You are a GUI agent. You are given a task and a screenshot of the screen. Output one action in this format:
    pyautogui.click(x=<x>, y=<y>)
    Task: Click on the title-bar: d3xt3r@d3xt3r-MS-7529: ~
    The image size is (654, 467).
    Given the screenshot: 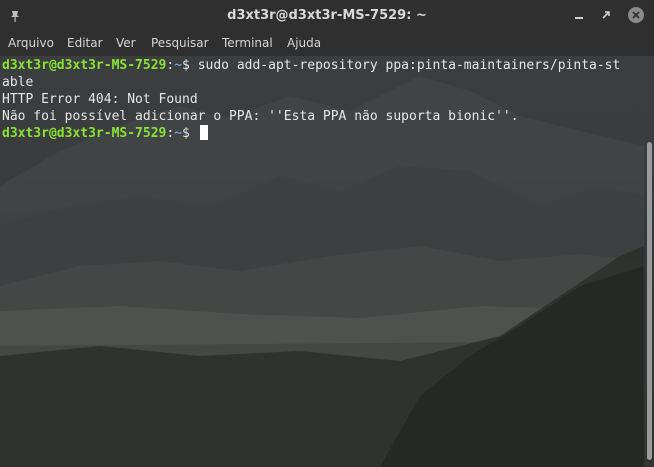 What is the action you would take?
    pyautogui.click(x=327, y=15)
    